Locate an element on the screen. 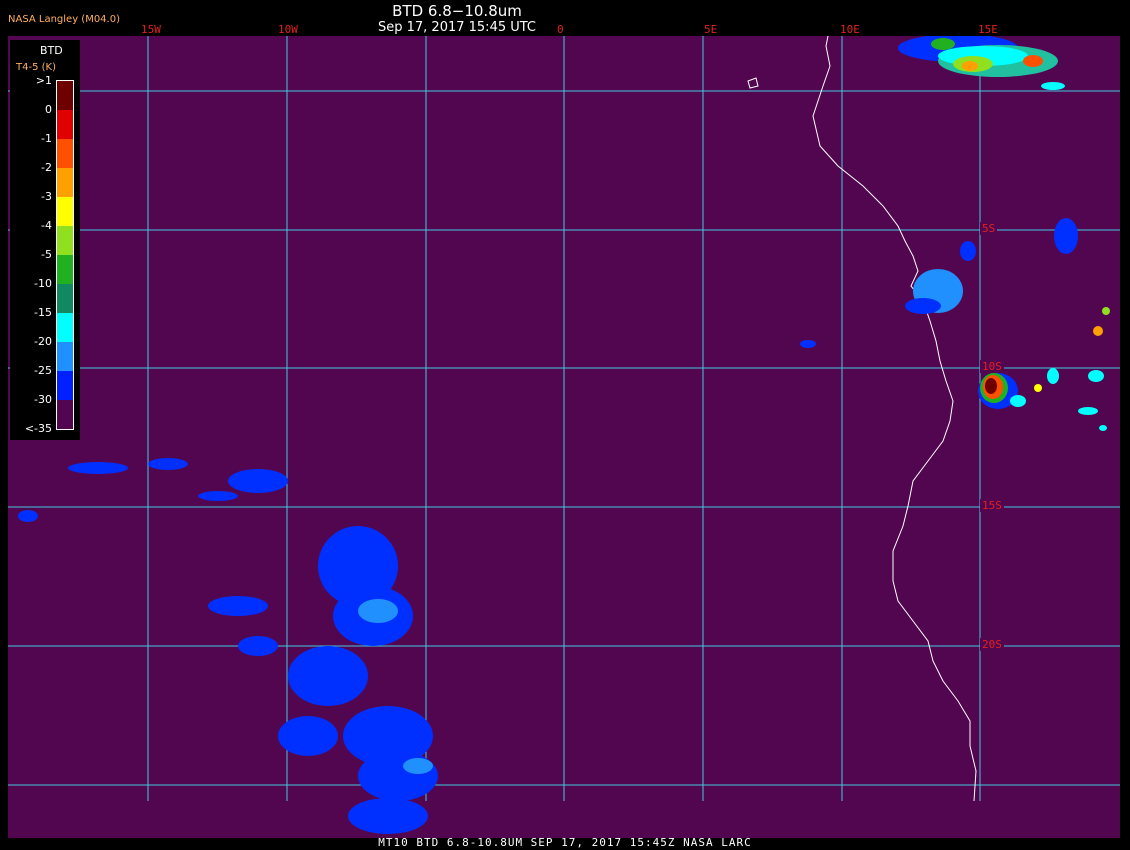 The height and width of the screenshot is (850, 1130). lon-label-0: 0 is located at coordinates (560, 29).